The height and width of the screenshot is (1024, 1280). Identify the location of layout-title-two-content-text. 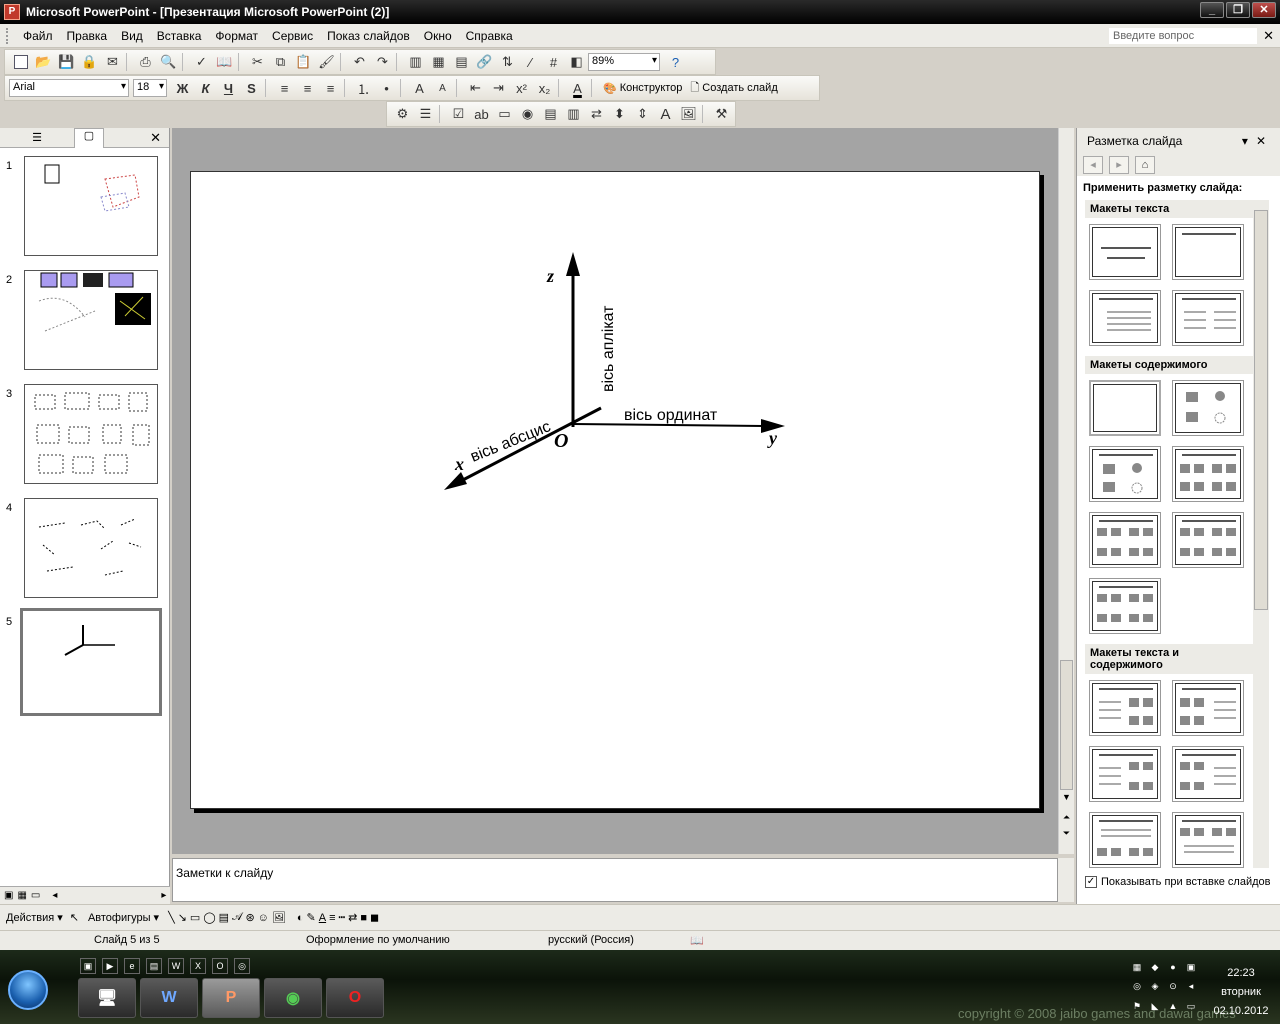
(1208, 774).